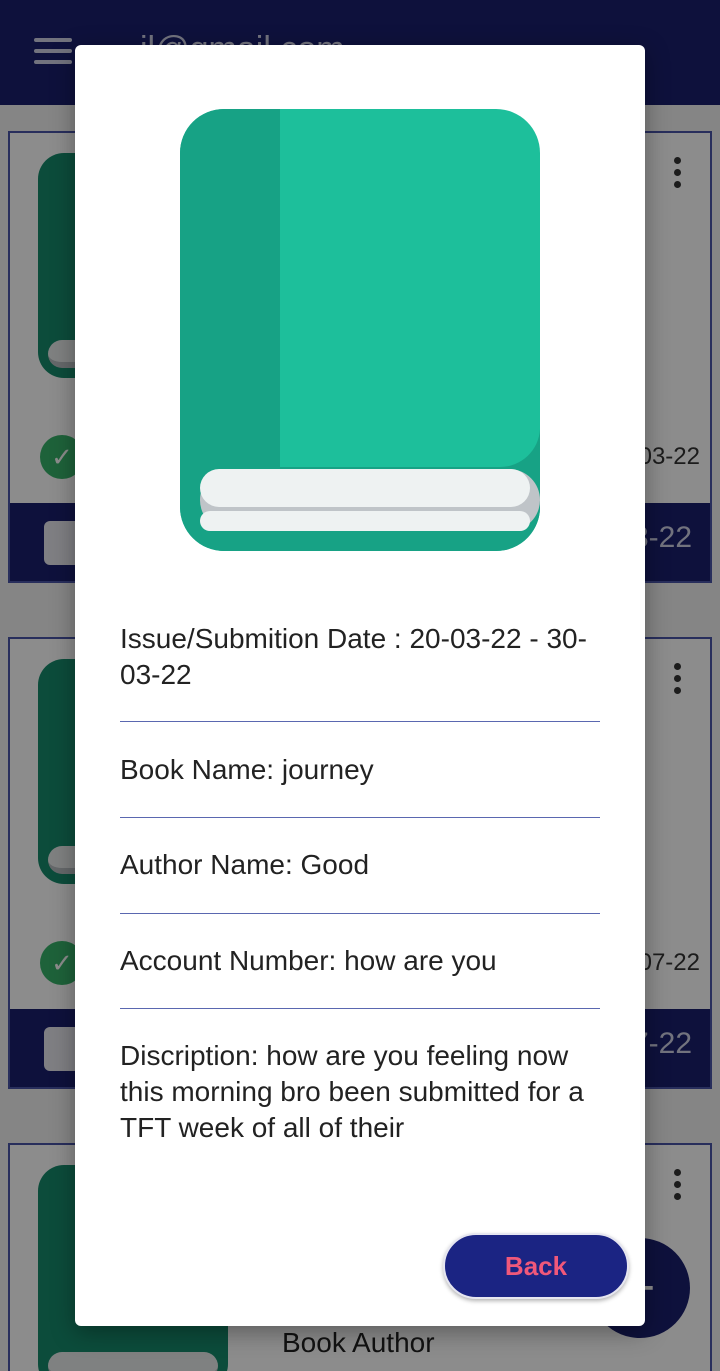 The image size is (720, 1371). I want to click on author-name: Author Name: Good, so click(245, 864).